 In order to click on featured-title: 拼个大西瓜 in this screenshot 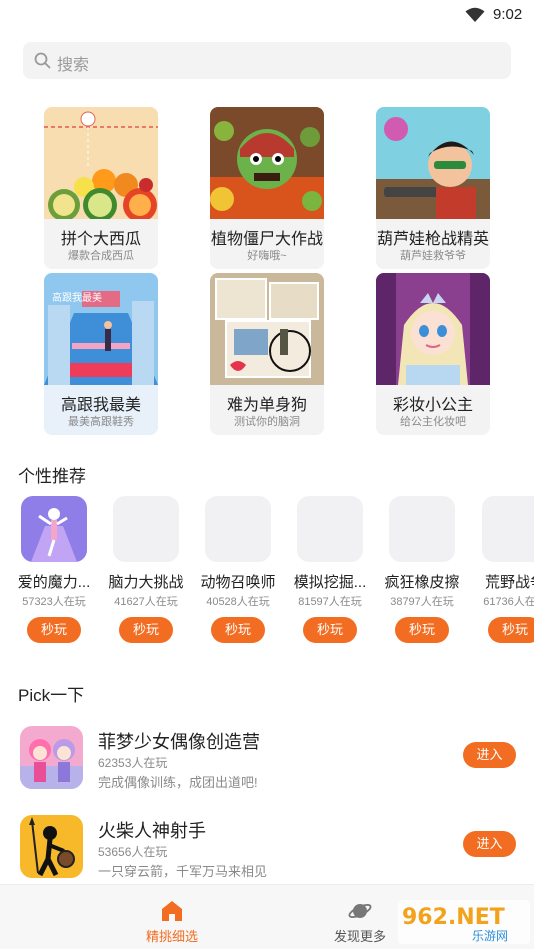, I will do `click(100, 239)`.